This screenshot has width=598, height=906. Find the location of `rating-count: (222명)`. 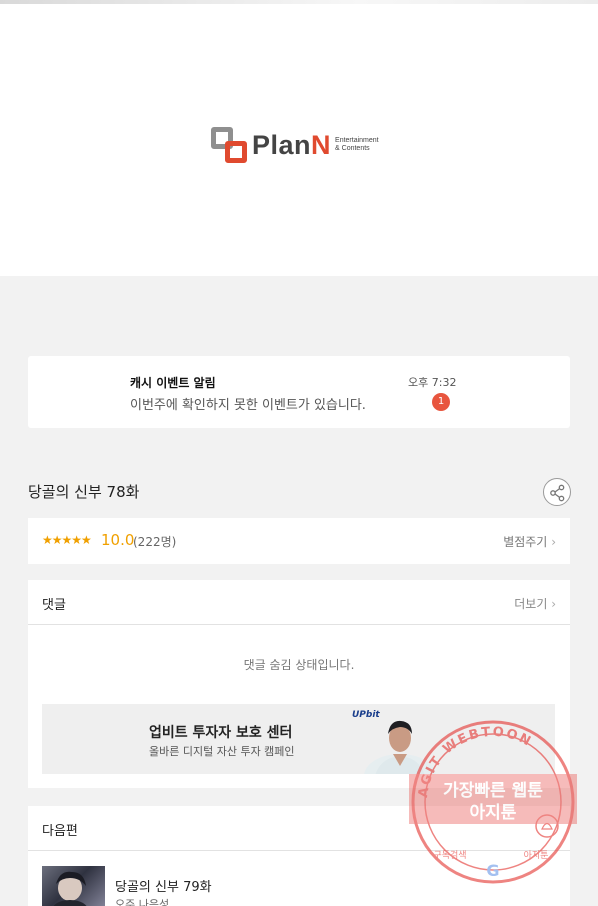

rating-count: (222명) is located at coordinates (155, 542).